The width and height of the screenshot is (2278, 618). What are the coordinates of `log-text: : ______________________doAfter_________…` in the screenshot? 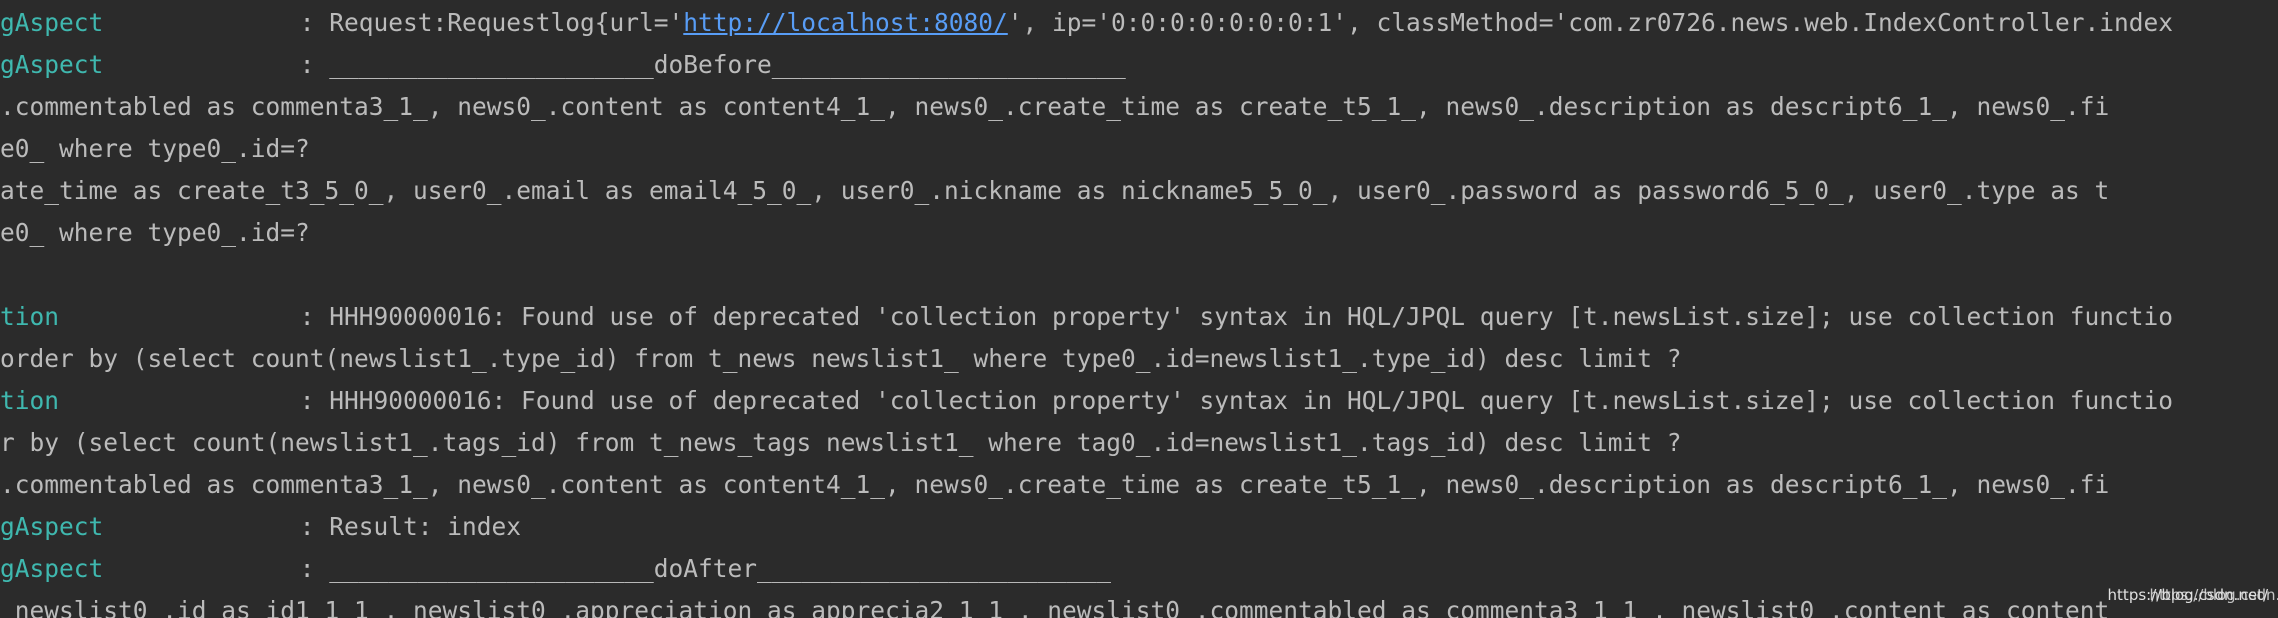 It's located at (698, 568).